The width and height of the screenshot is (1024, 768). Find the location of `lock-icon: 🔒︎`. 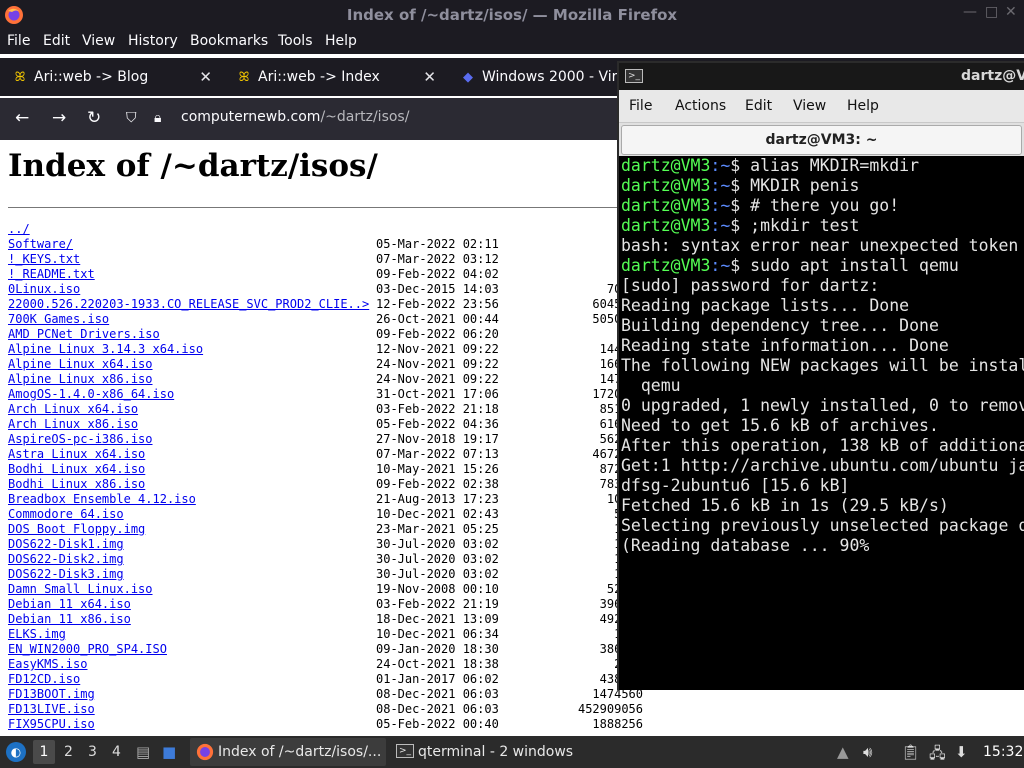

lock-icon: 🔒︎ is located at coordinates (157, 118).